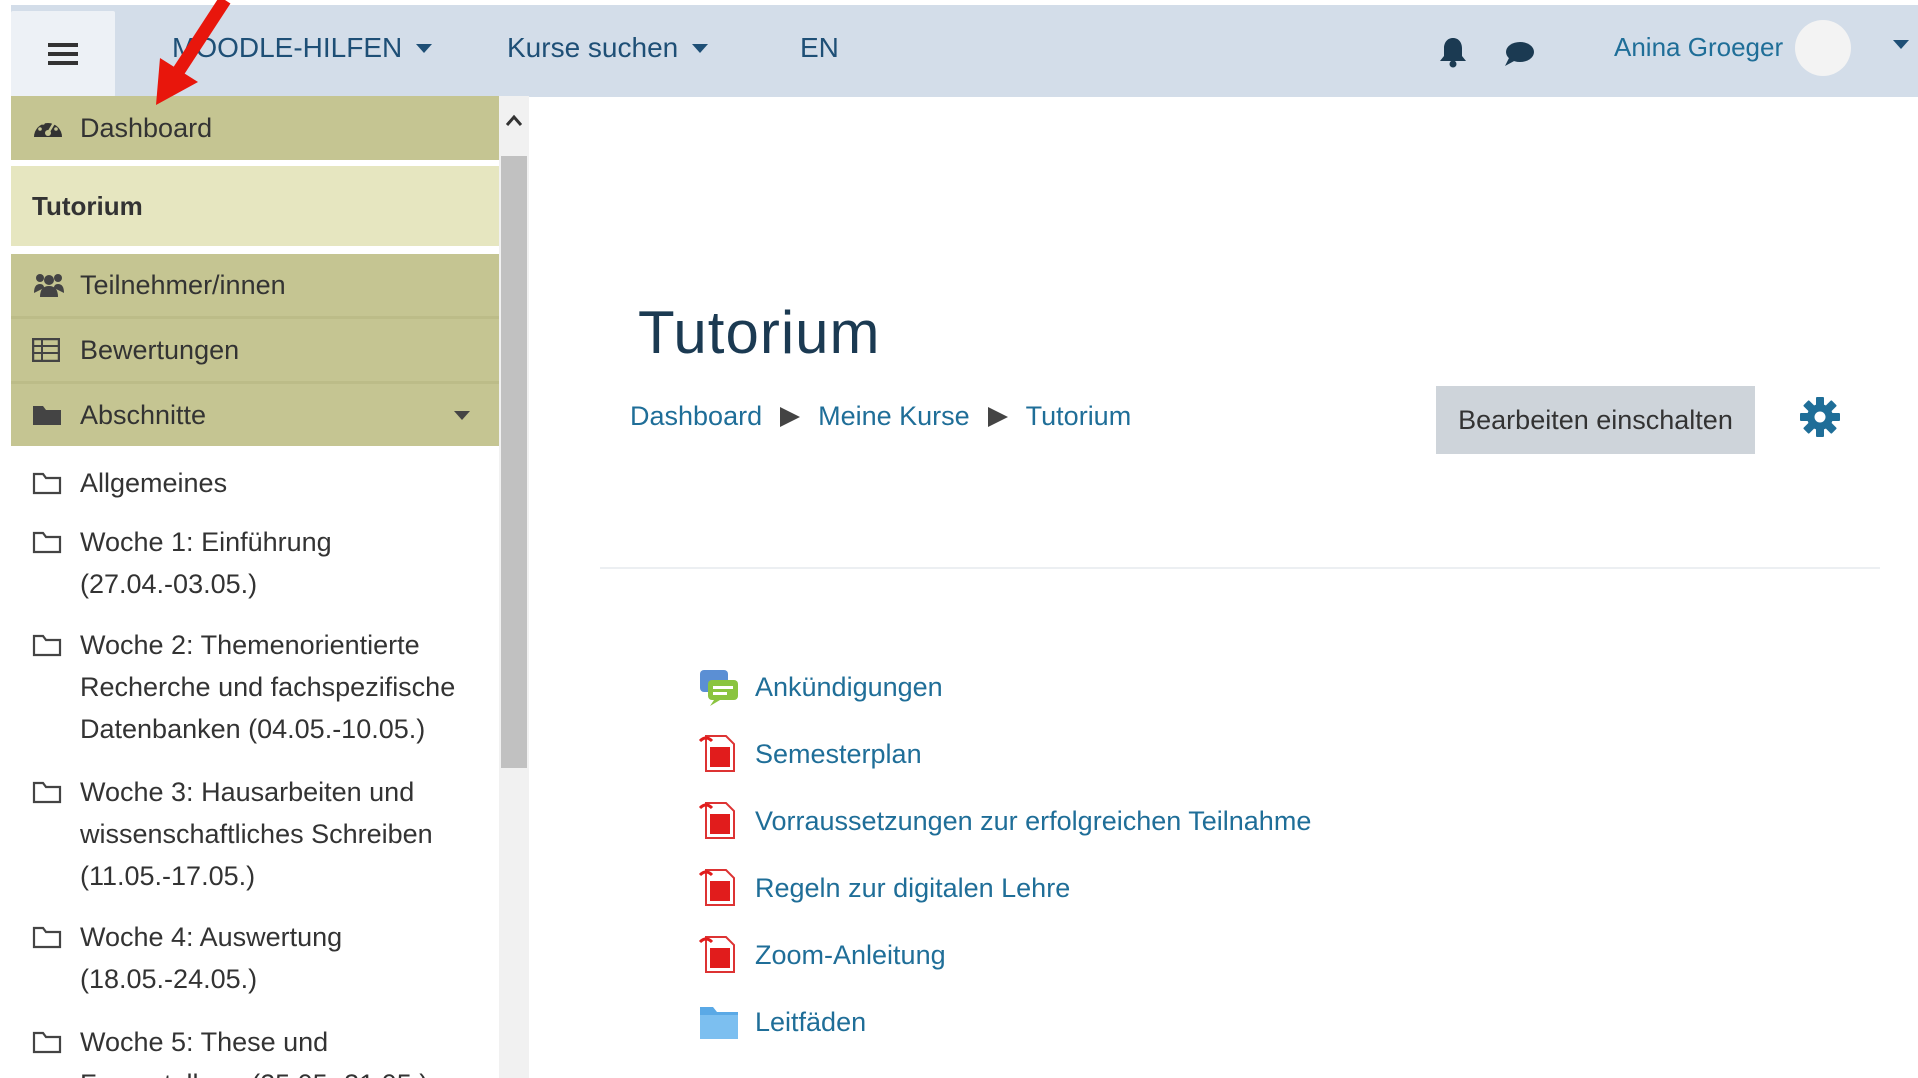  I want to click on breadcrumb-link-my-courses: Meine Kurse, so click(894, 416).